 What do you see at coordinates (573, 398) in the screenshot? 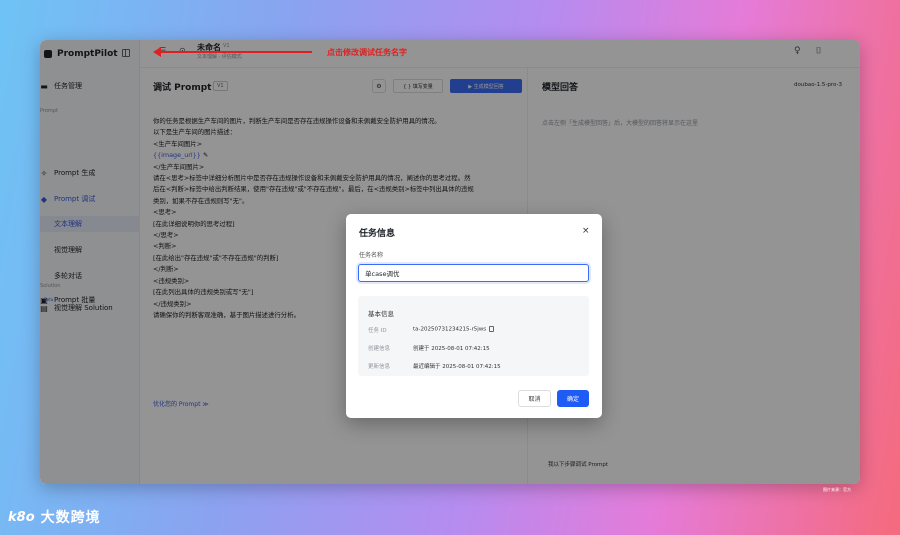
I see `confirm-button: 确定` at bounding box center [573, 398].